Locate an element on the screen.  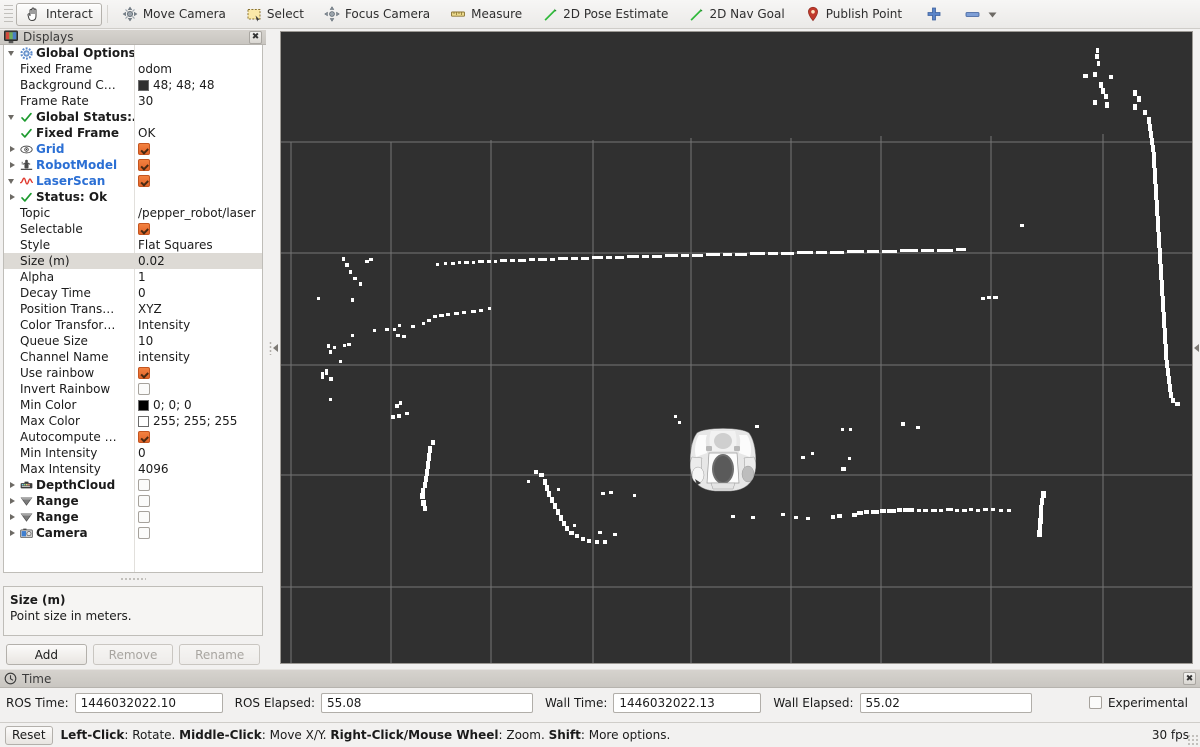
tree-row-value-cell: 10 is located at coordinates (198, 341).